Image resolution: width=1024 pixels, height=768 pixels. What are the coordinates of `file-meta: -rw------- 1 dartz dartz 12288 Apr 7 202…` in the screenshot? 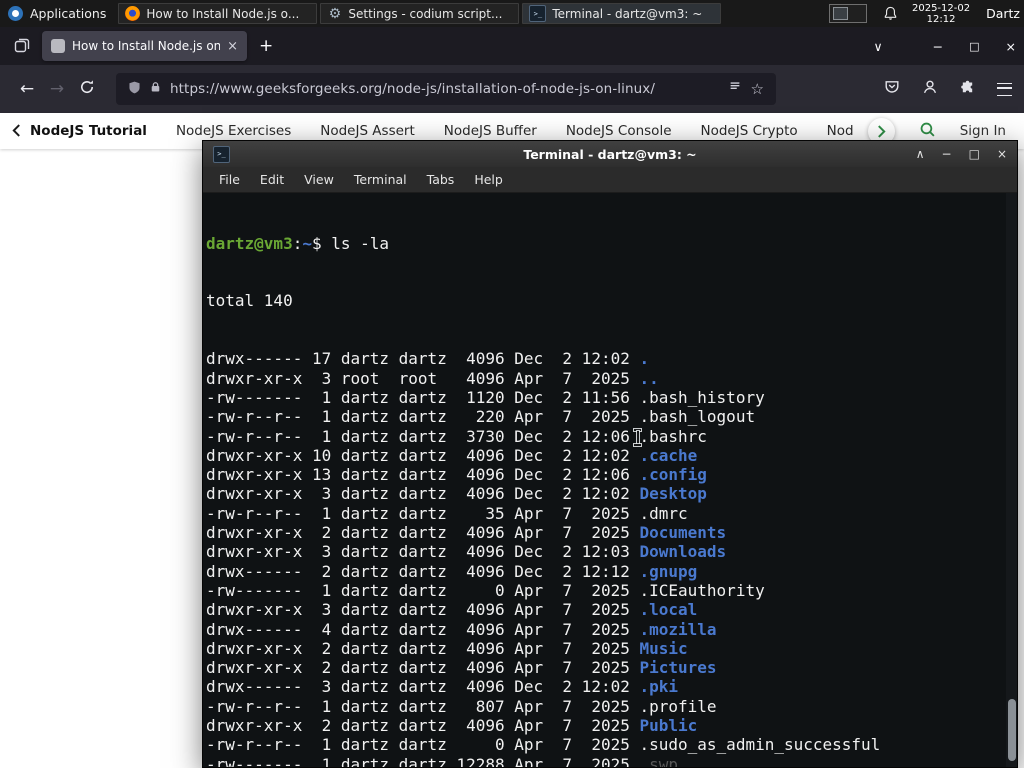 It's located at (423, 760).